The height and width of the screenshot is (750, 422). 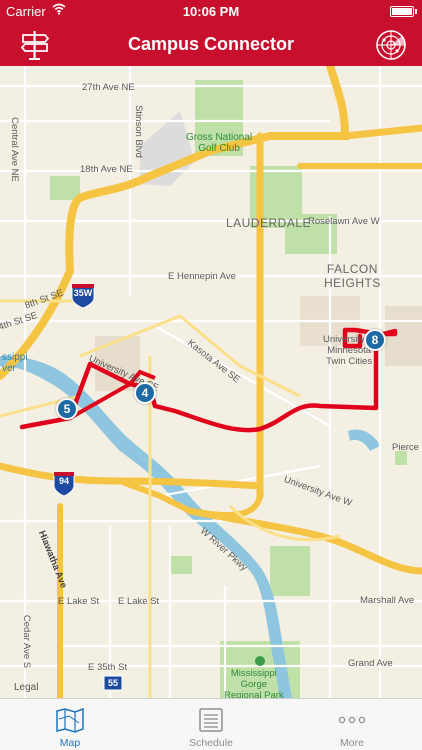 What do you see at coordinates (67, 409) in the screenshot?
I see `stop-marker-5: 5` at bounding box center [67, 409].